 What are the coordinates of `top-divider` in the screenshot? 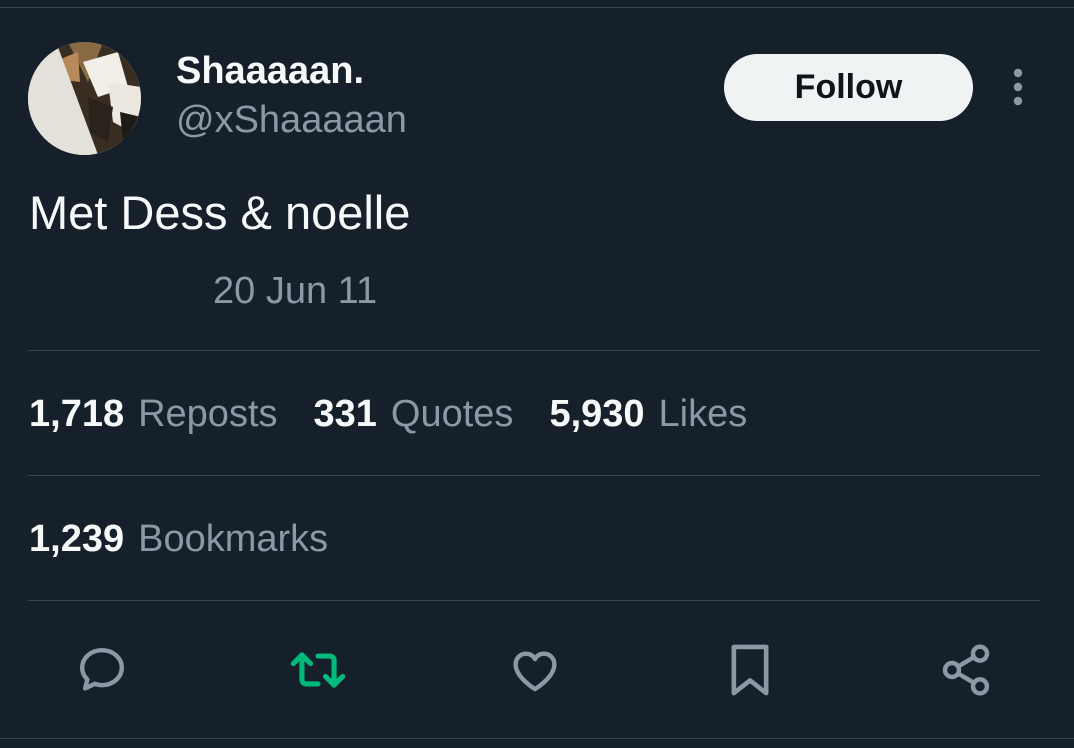 It's located at (537, 7).